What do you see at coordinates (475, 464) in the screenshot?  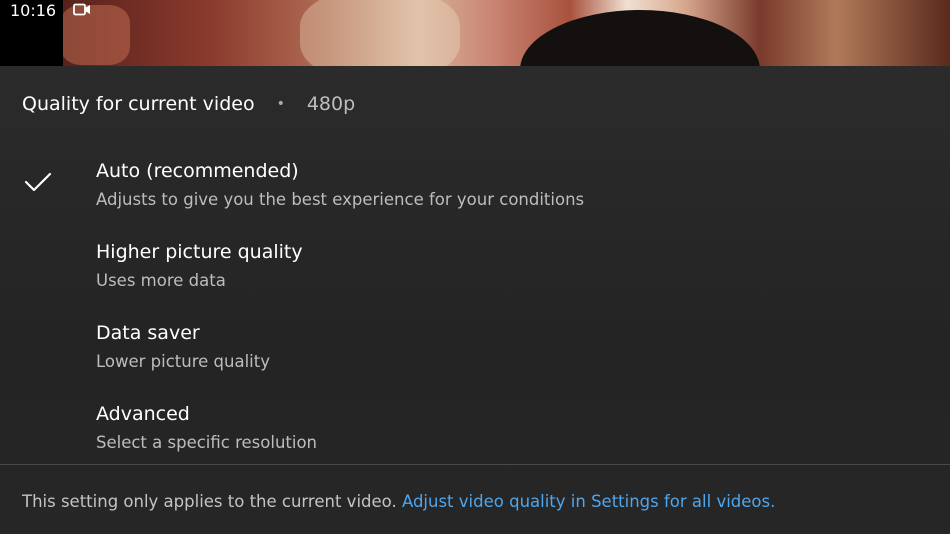 I see `divider` at bounding box center [475, 464].